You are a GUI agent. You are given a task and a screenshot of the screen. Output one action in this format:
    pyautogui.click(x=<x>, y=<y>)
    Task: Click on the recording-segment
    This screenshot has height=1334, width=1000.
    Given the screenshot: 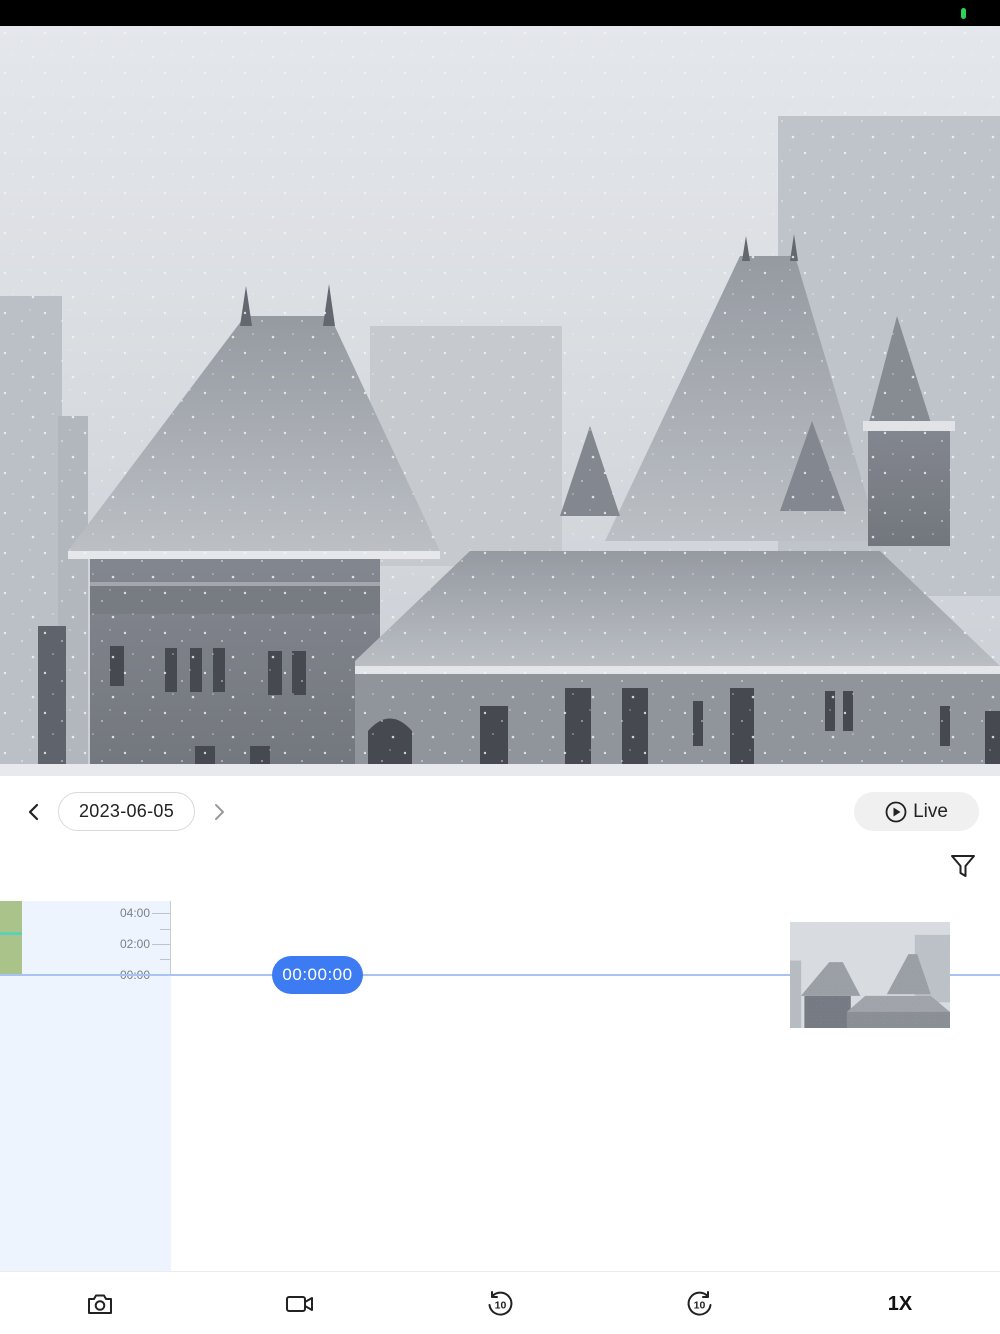 What is the action you would take?
    pyautogui.click(x=11, y=938)
    